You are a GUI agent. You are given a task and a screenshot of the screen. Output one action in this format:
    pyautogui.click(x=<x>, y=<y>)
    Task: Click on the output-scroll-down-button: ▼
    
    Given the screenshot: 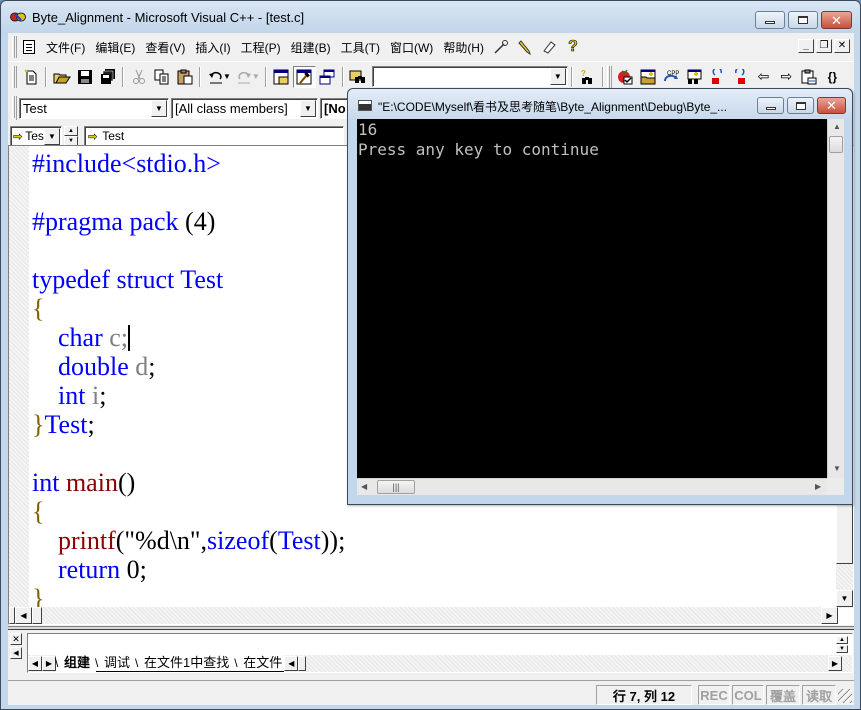 What is the action you would take?
    pyautogui.click(x=842, y=649)
    